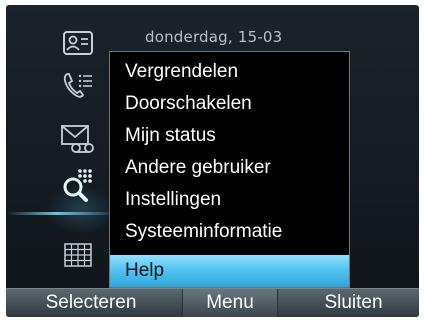 The image size is (425, 322). I want to click on menu-item-instellingen: Instellingen, so click(229, 200).